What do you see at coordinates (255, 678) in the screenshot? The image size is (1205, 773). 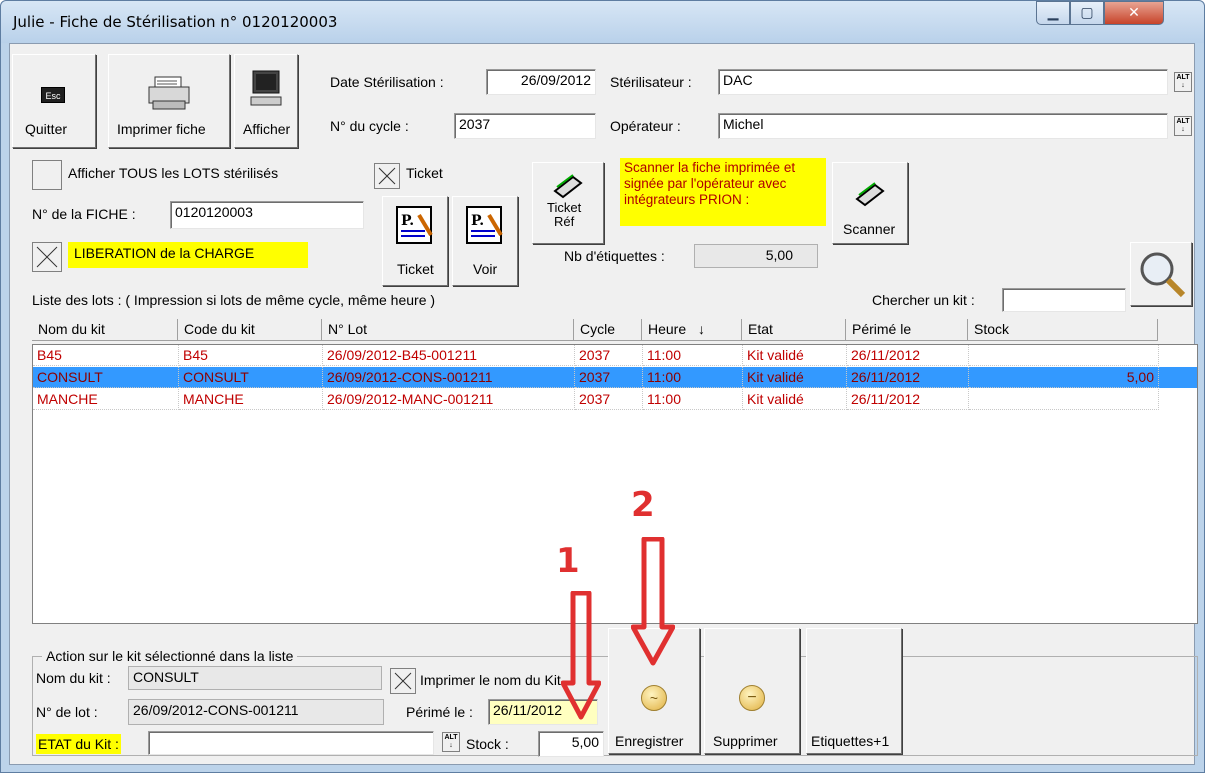 I see `nom-kit-value: CONSULT` at bounding box center [255, 678].